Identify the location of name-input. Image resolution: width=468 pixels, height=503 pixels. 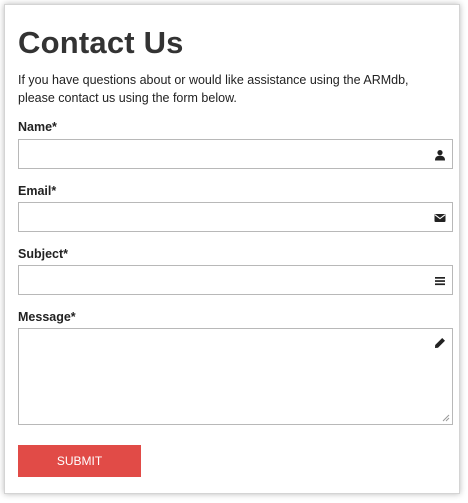
(235, 154).